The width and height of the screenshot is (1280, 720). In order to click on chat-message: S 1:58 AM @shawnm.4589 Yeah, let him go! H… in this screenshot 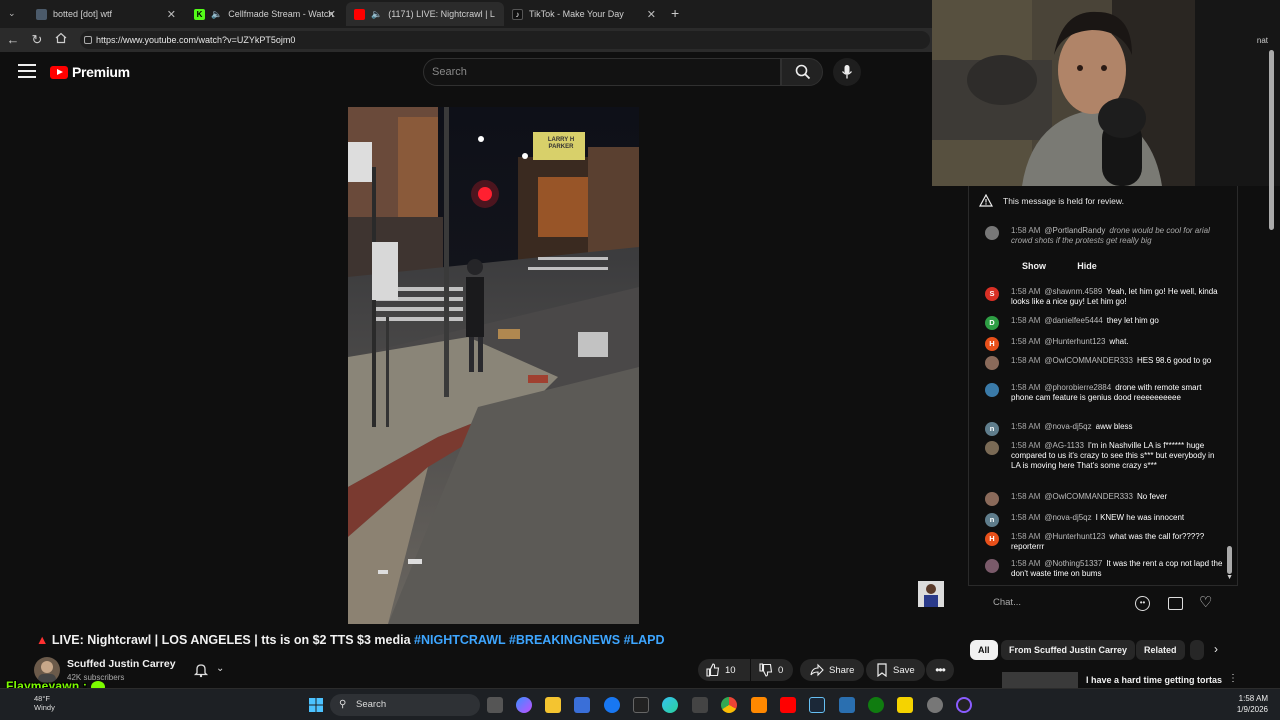, I will do `click(1103, 297)`.